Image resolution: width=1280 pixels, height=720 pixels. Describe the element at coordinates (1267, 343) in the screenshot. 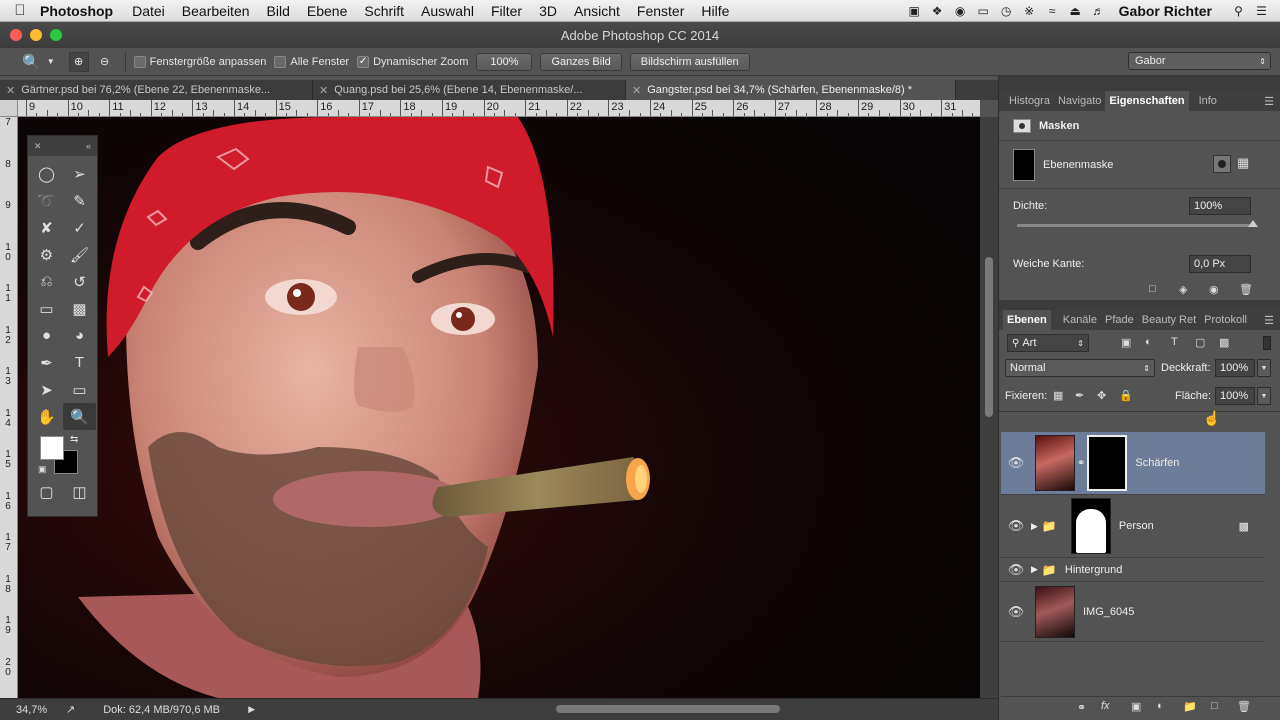

I see `filter-toggle-switch` at that location.